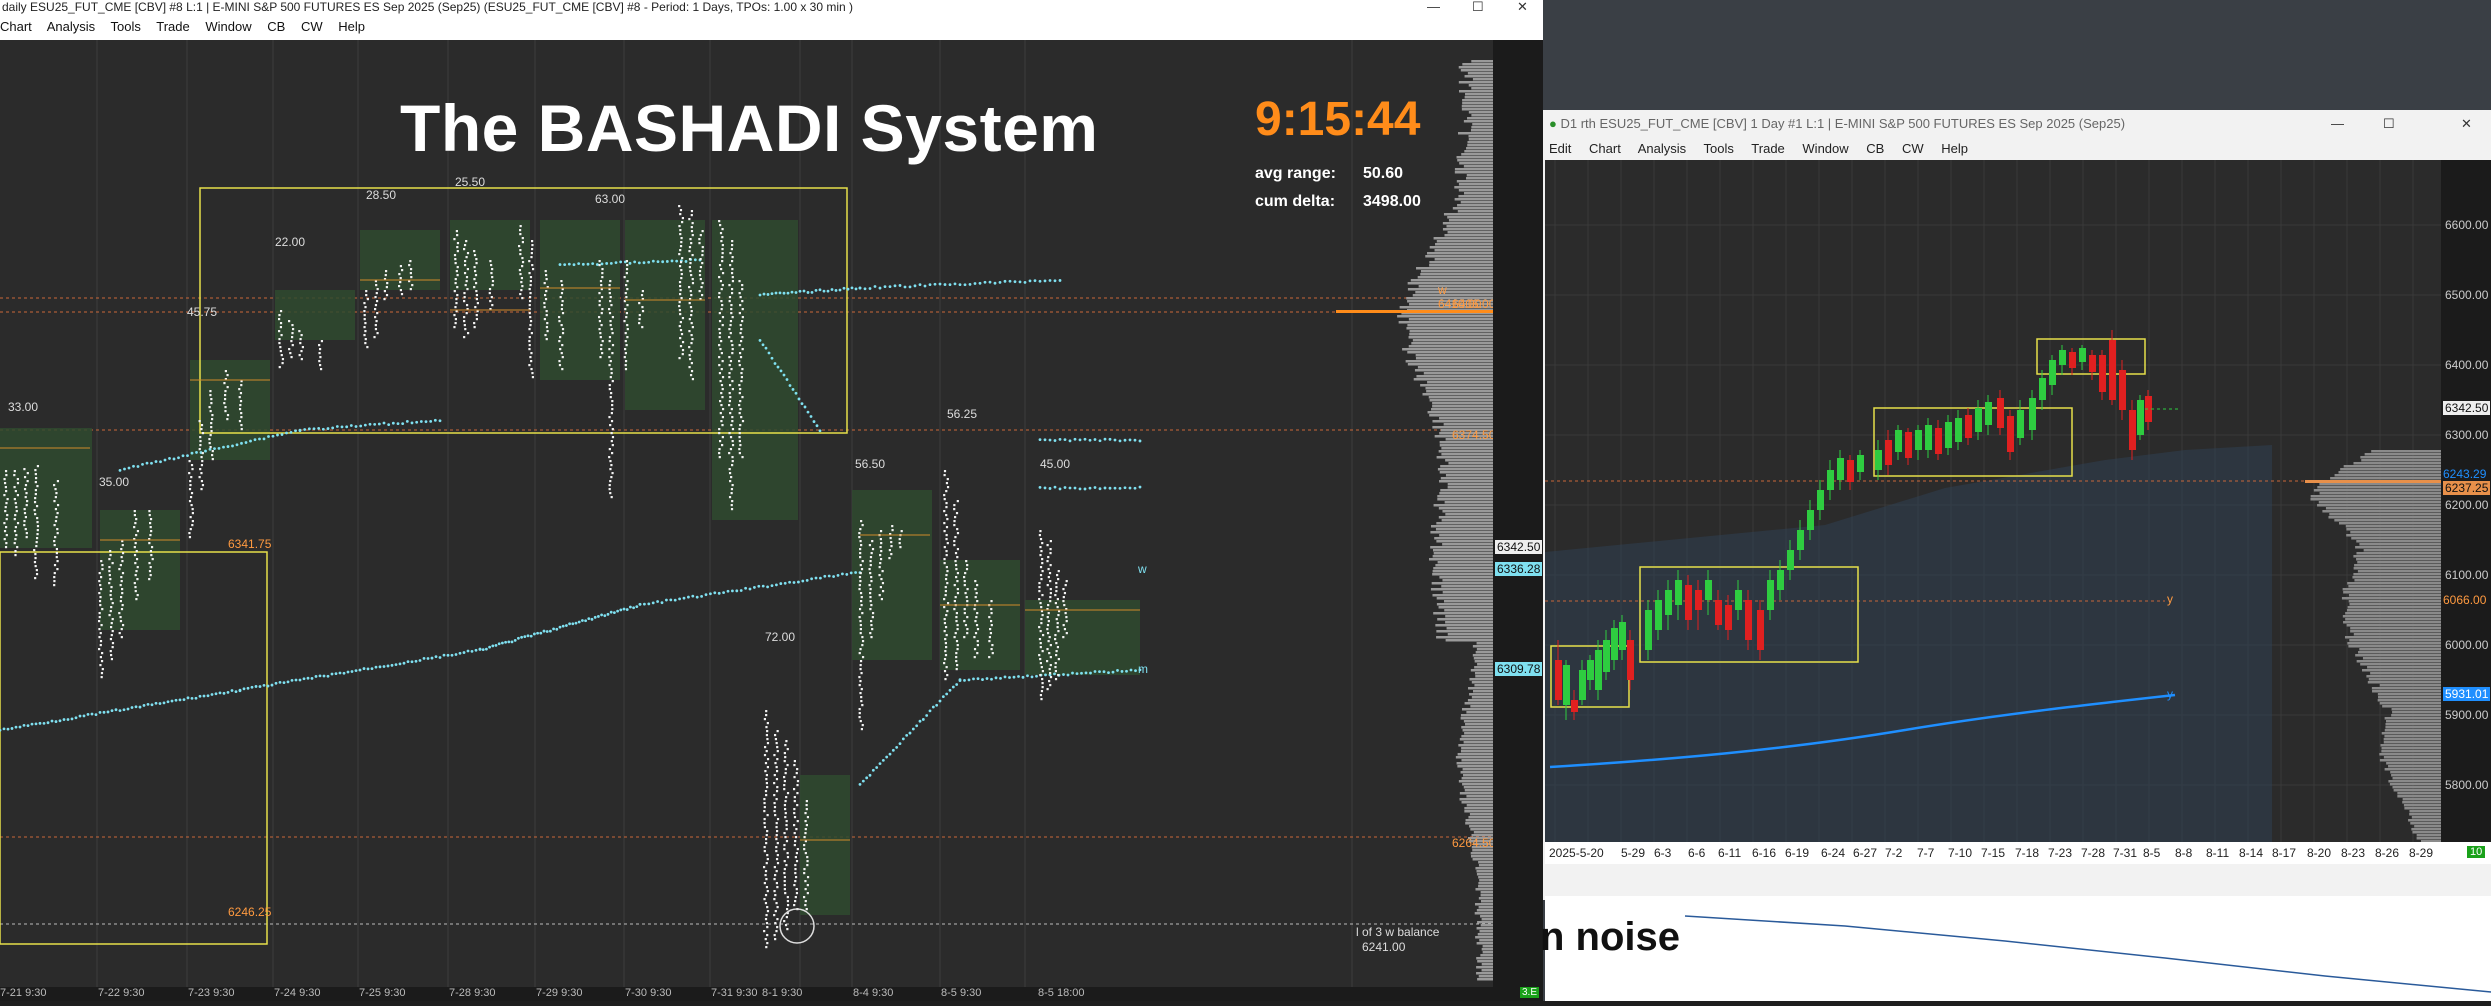 The width and height of the screenshot is (2491, 1006). I want to click on menu-edit: Edit, so click(1560, 148).